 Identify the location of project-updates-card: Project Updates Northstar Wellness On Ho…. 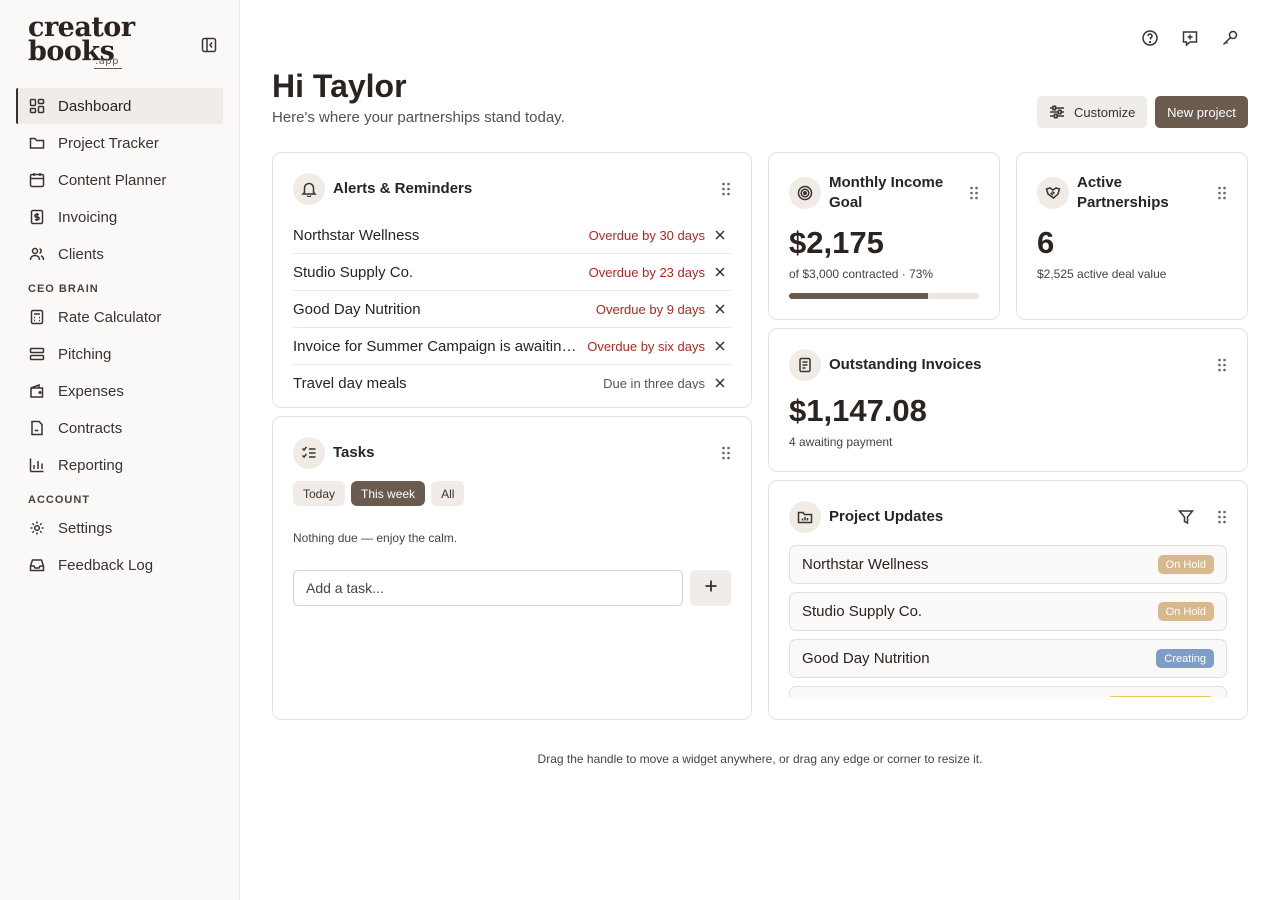
(1008, 600).